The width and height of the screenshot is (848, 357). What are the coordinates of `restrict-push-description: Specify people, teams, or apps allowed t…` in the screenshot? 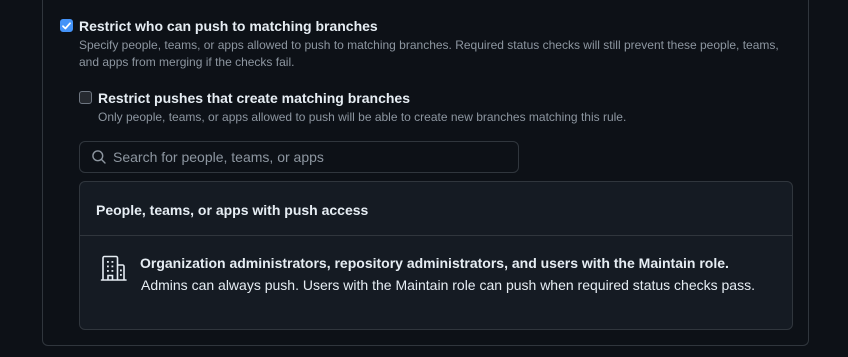 It's located at (429, 53).